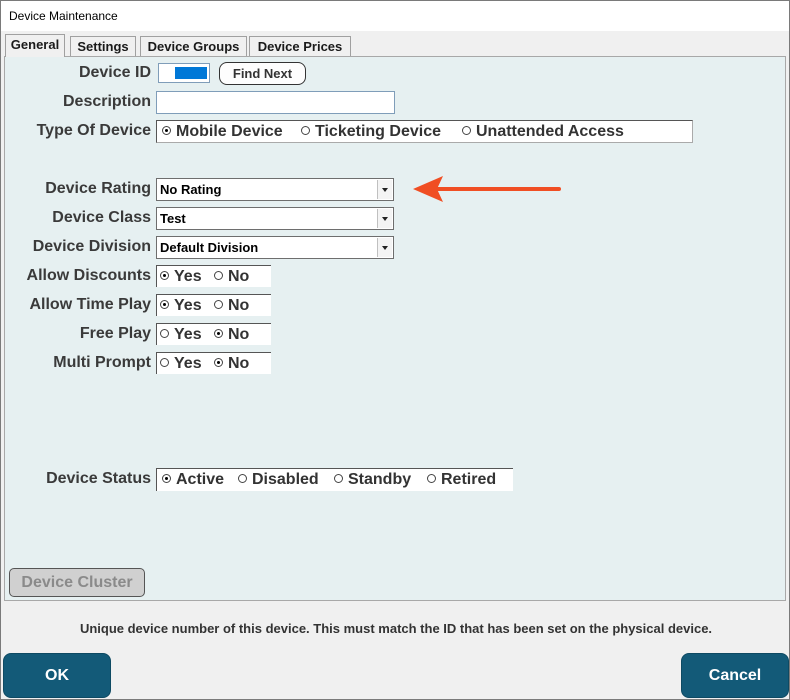 The width and height of the screenshot is (790, 700). I want to click on multi-prompt-no-option: No, so click(231, 364).